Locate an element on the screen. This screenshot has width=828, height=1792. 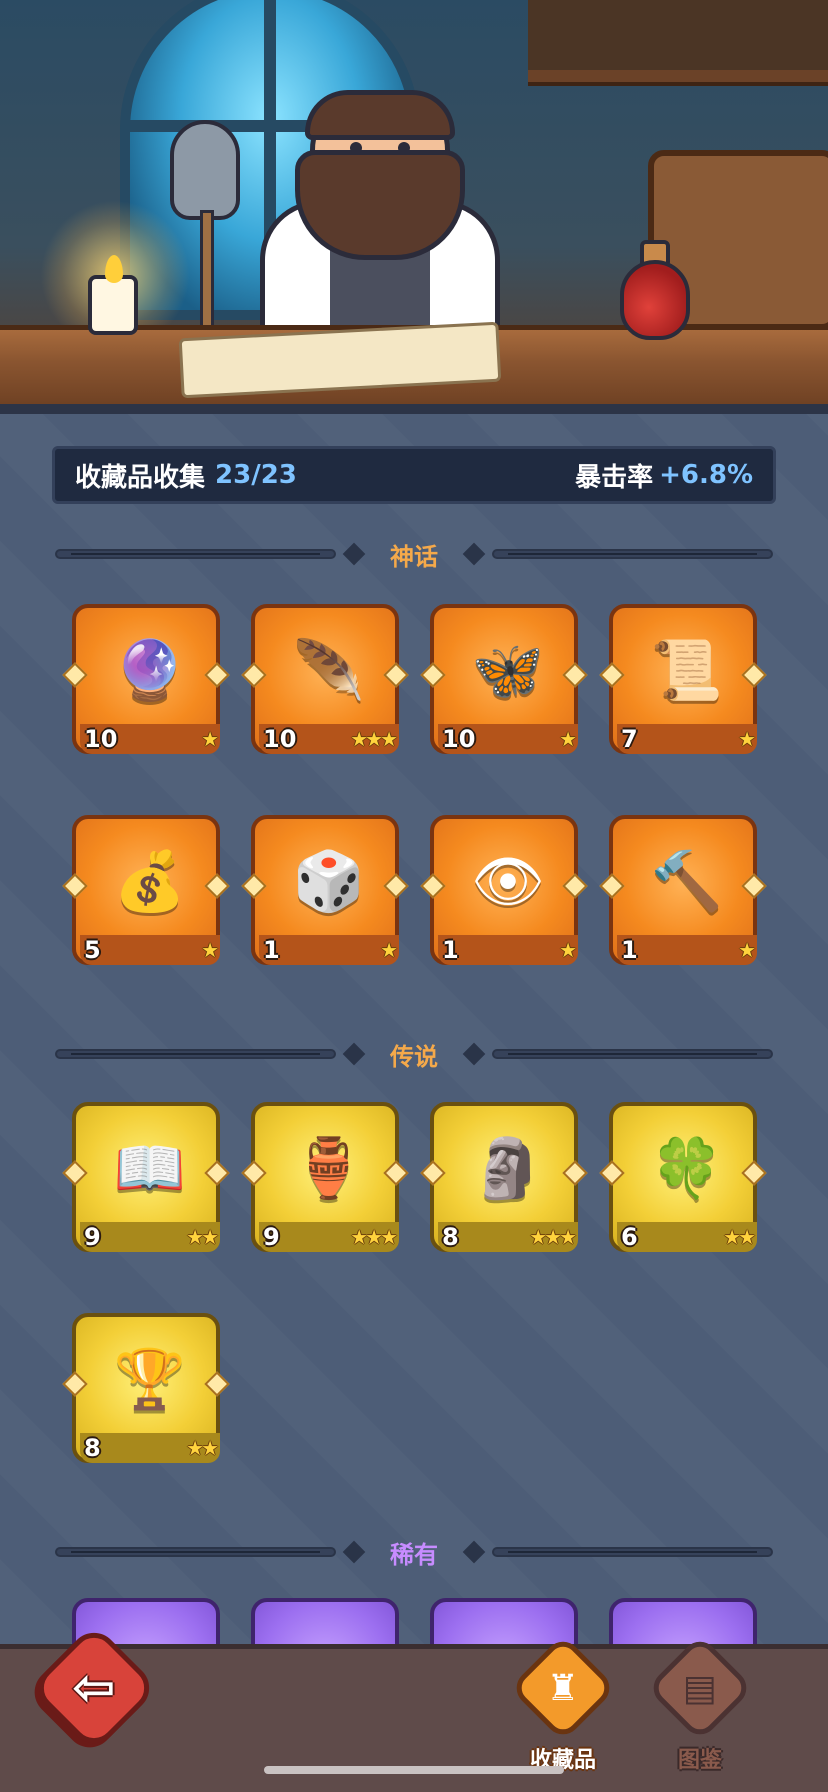
shovel-icon is located at coordinates (205, 170).